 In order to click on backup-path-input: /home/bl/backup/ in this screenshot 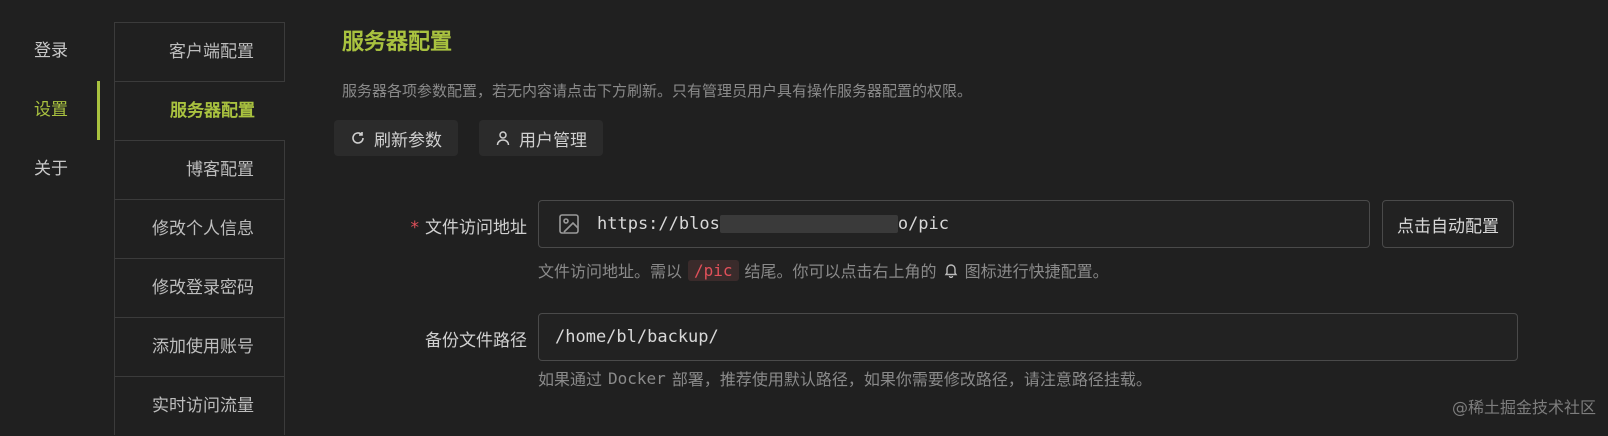, I will do `click(1028, 337)`.